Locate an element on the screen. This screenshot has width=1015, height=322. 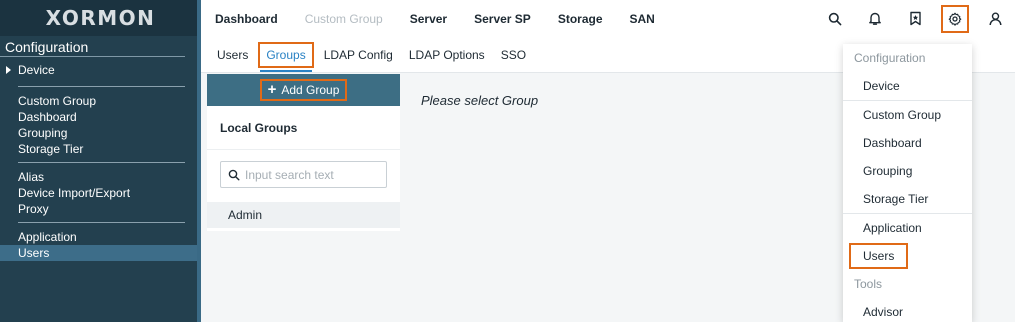
menu-item-dashboard: Dashboard is located at coordinates (907, 143).